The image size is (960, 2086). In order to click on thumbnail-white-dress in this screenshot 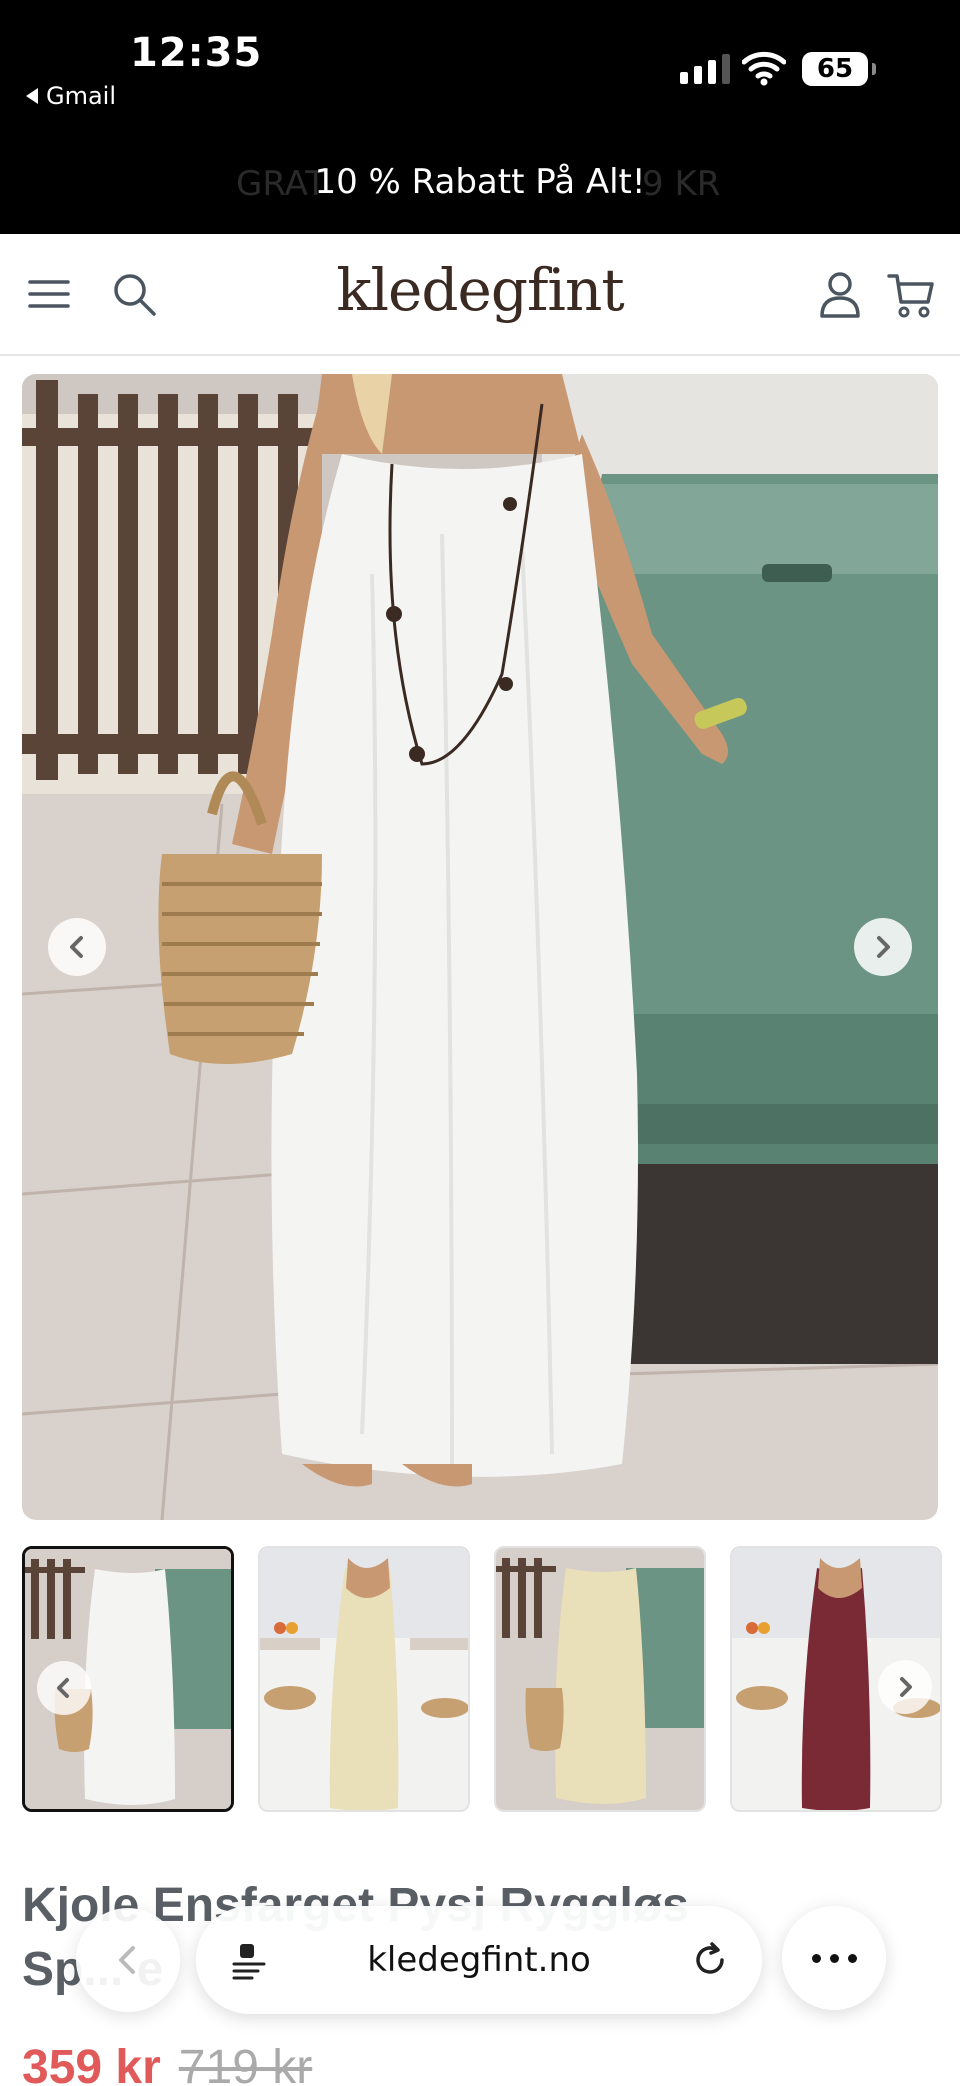, I will do `click(128, 1679)`.